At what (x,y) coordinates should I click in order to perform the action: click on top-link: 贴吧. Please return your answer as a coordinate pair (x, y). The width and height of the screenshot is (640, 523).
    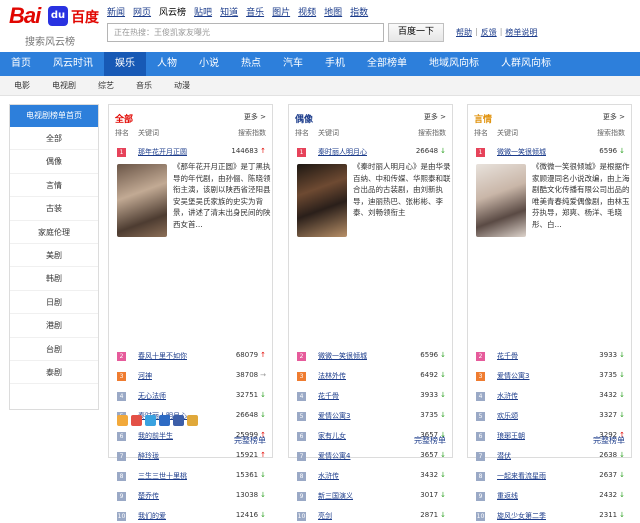
    Looking at the image, I should click on (203, 11).